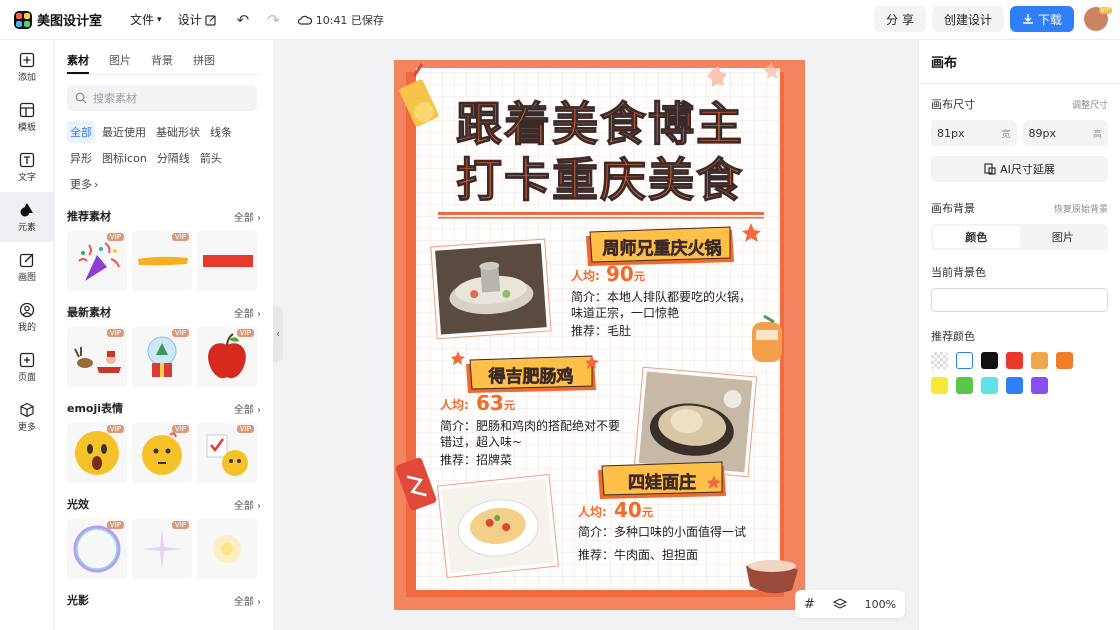 The height and width of the screenshot is (630, 1120). What do you see at coordinates (227, 549) in the screenshot?
I see `glow-light-thumb` at bounding box center [227, 549].